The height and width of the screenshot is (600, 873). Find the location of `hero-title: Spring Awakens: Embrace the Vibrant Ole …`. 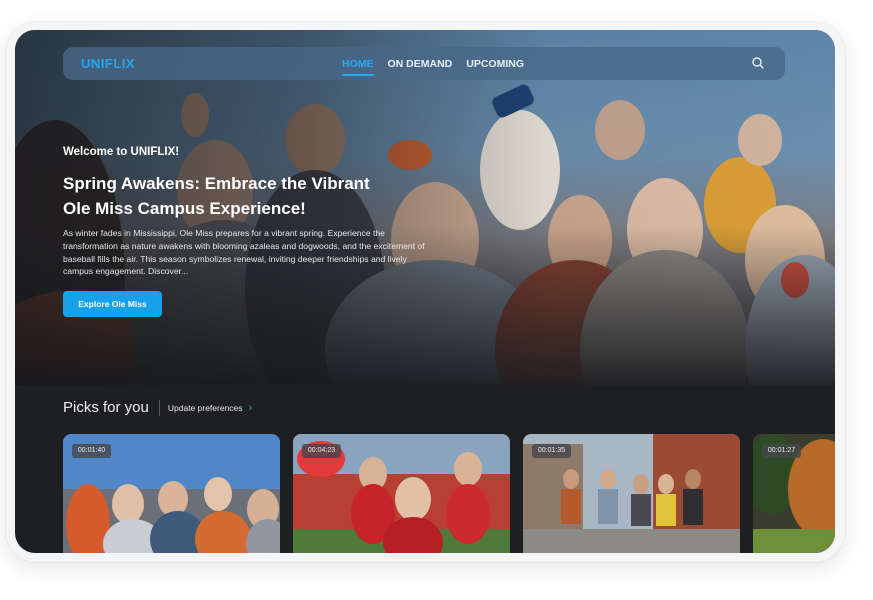

hero-title: Spring Awakens: Embrace the Vibrant Ole … is located at coordinates (245, 196).